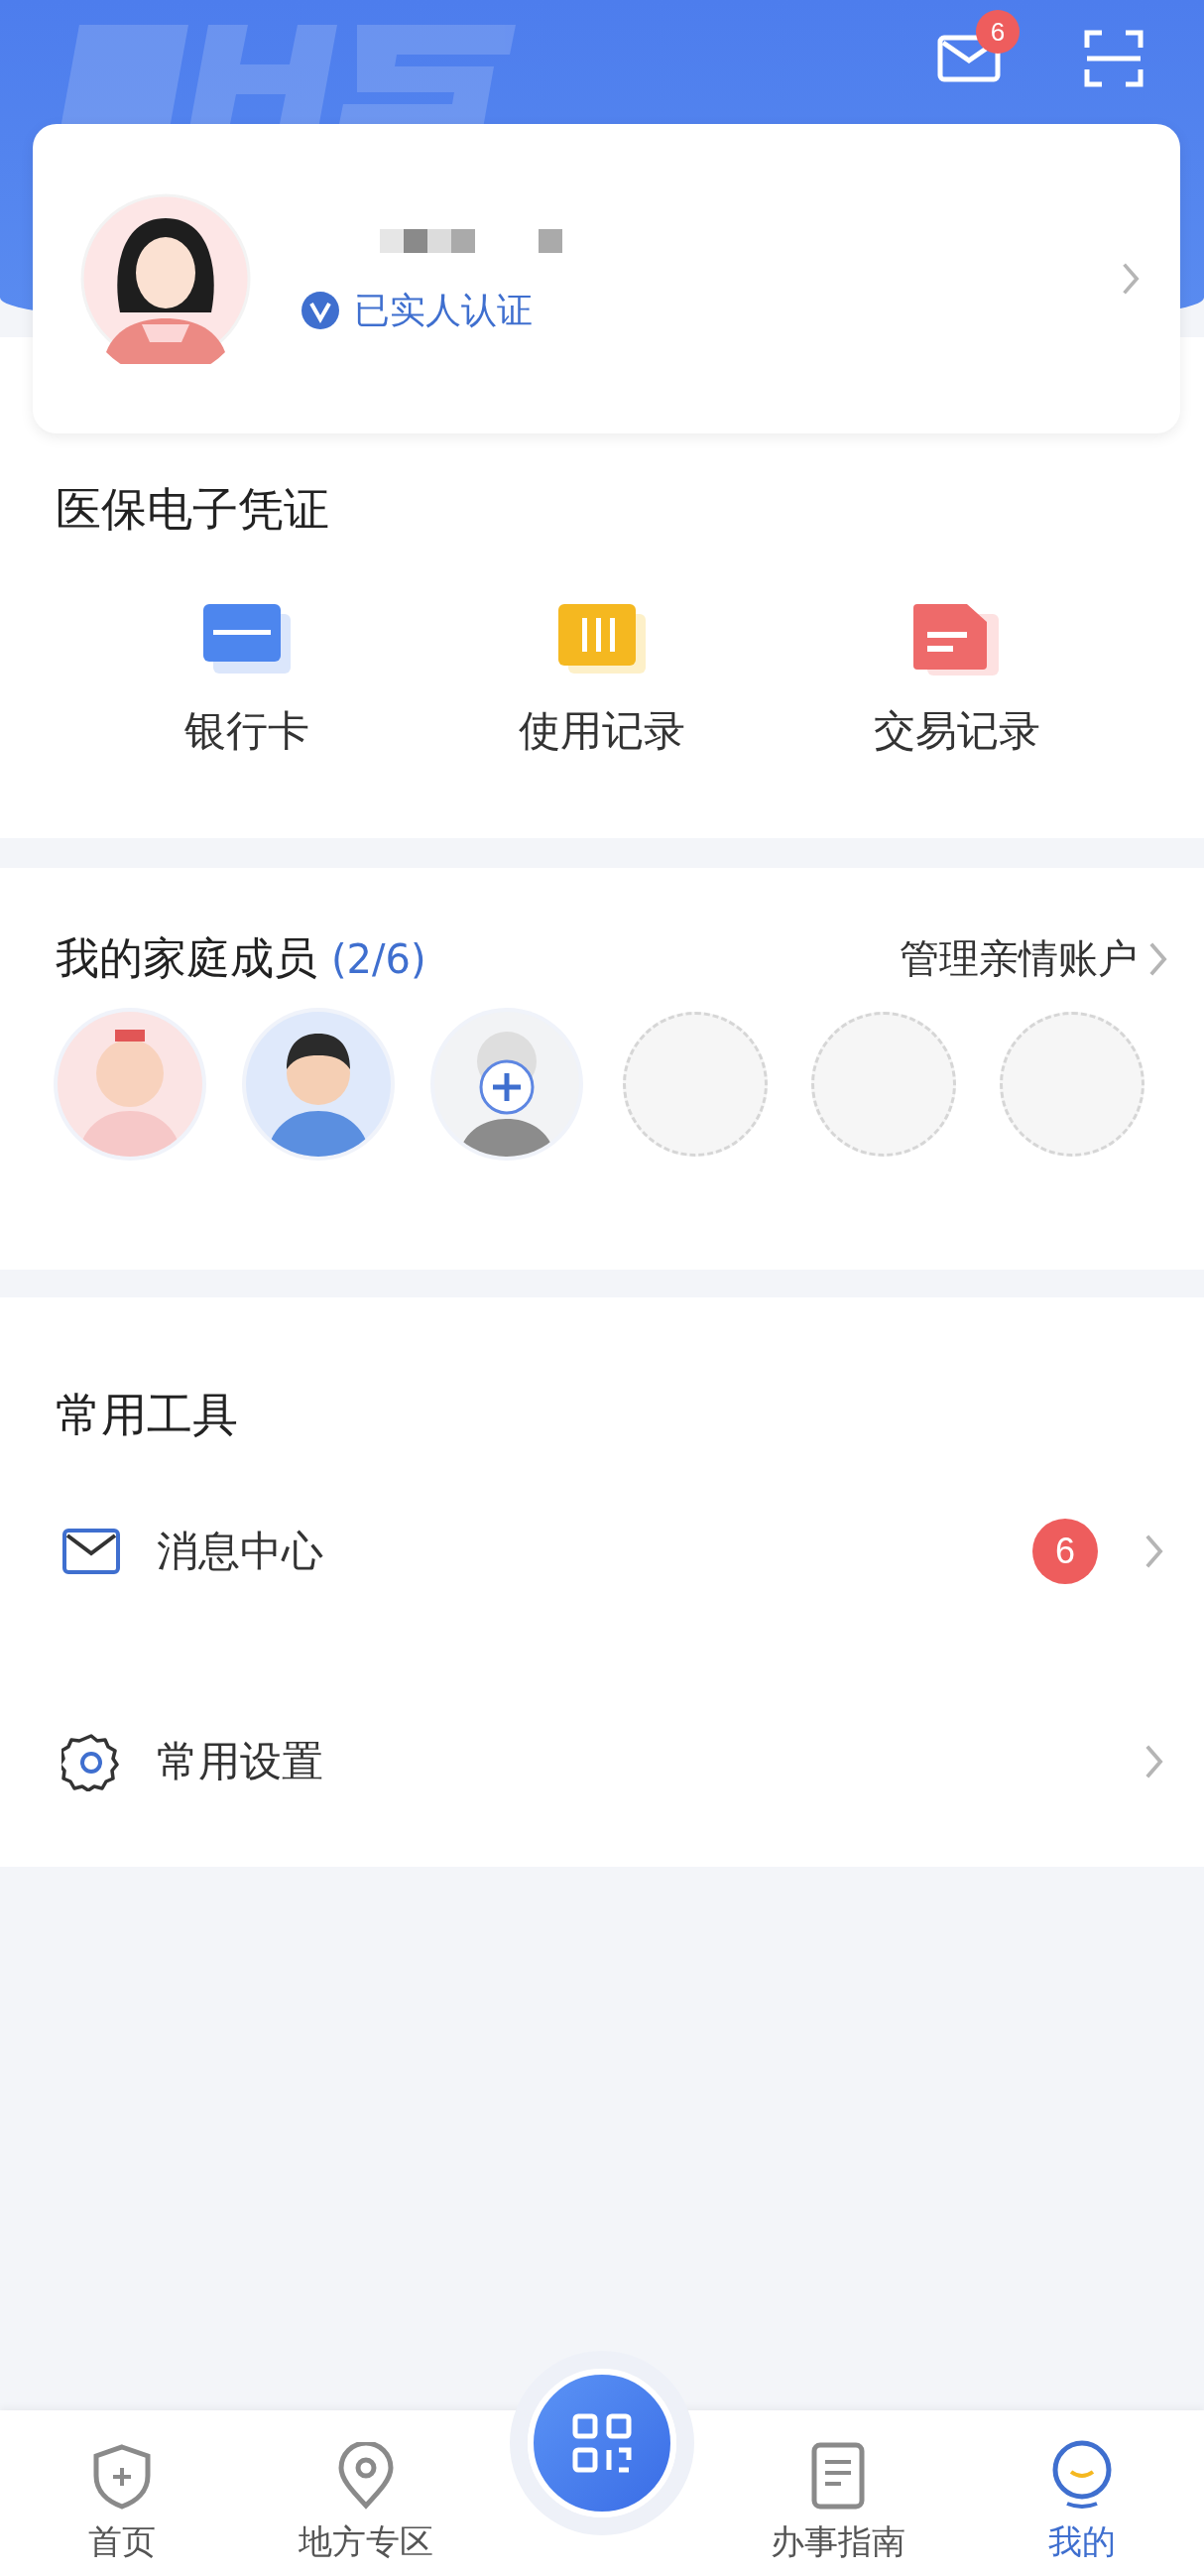 The height and width of the screenshot is (2576, 1204). I want to click on count-badge: 6, so click(1066, 1551).